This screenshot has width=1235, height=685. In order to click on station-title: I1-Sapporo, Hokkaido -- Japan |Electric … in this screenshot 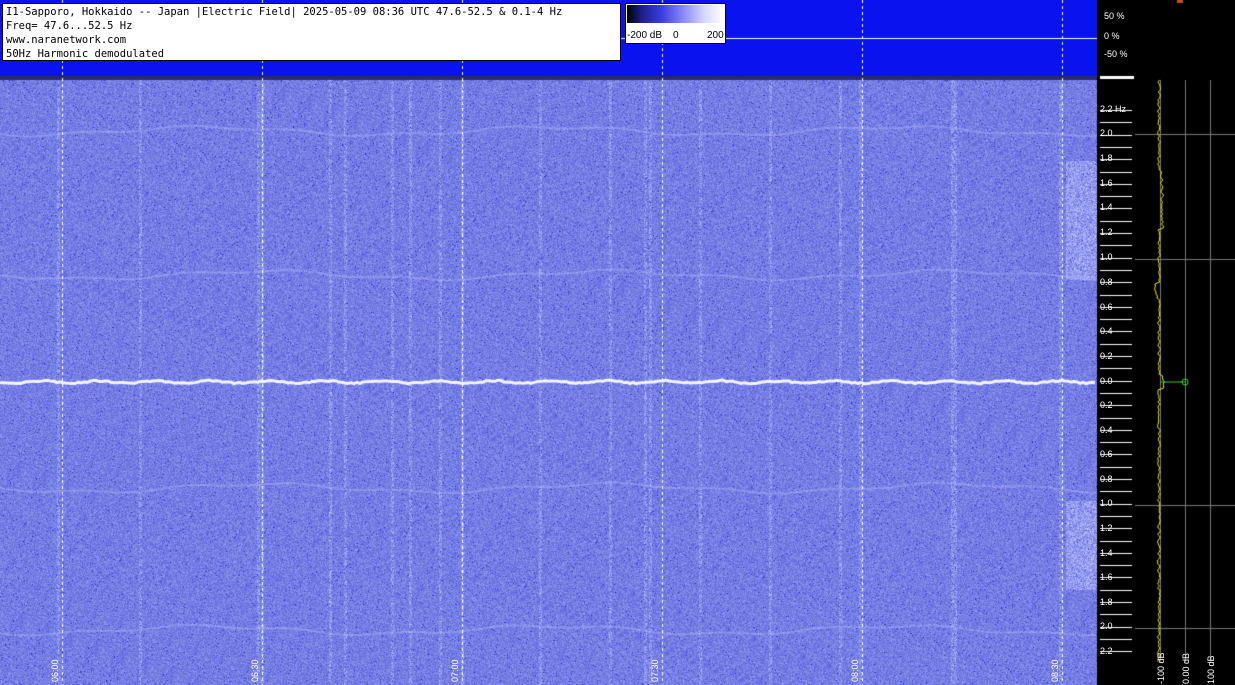, I will do `click(284, 12)`.